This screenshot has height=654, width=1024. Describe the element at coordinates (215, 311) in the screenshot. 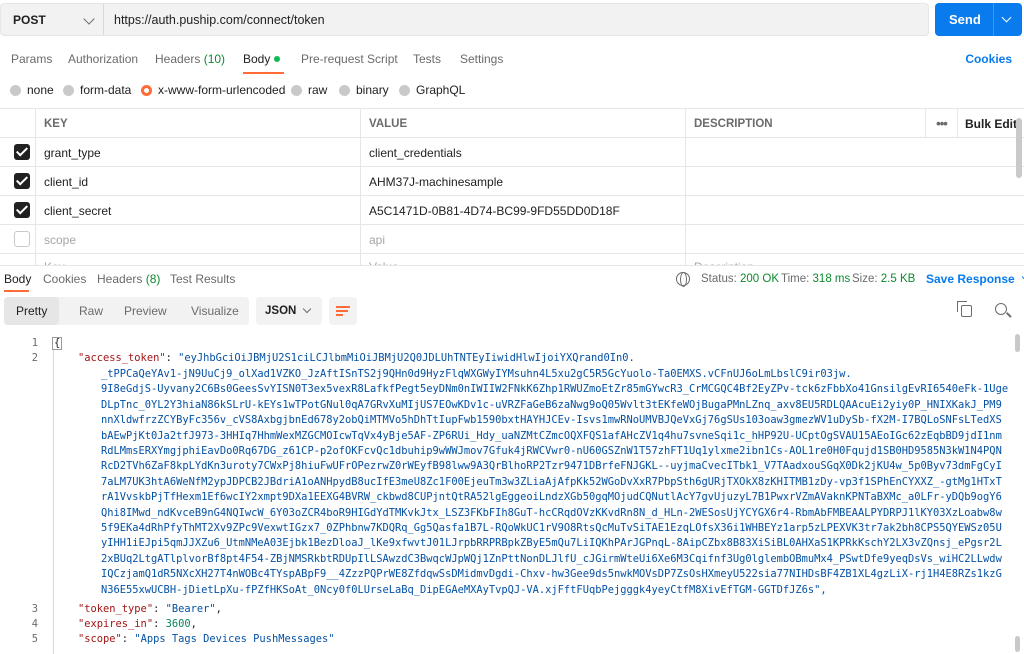

I see `view-visualize-button: Visualize` at that location.